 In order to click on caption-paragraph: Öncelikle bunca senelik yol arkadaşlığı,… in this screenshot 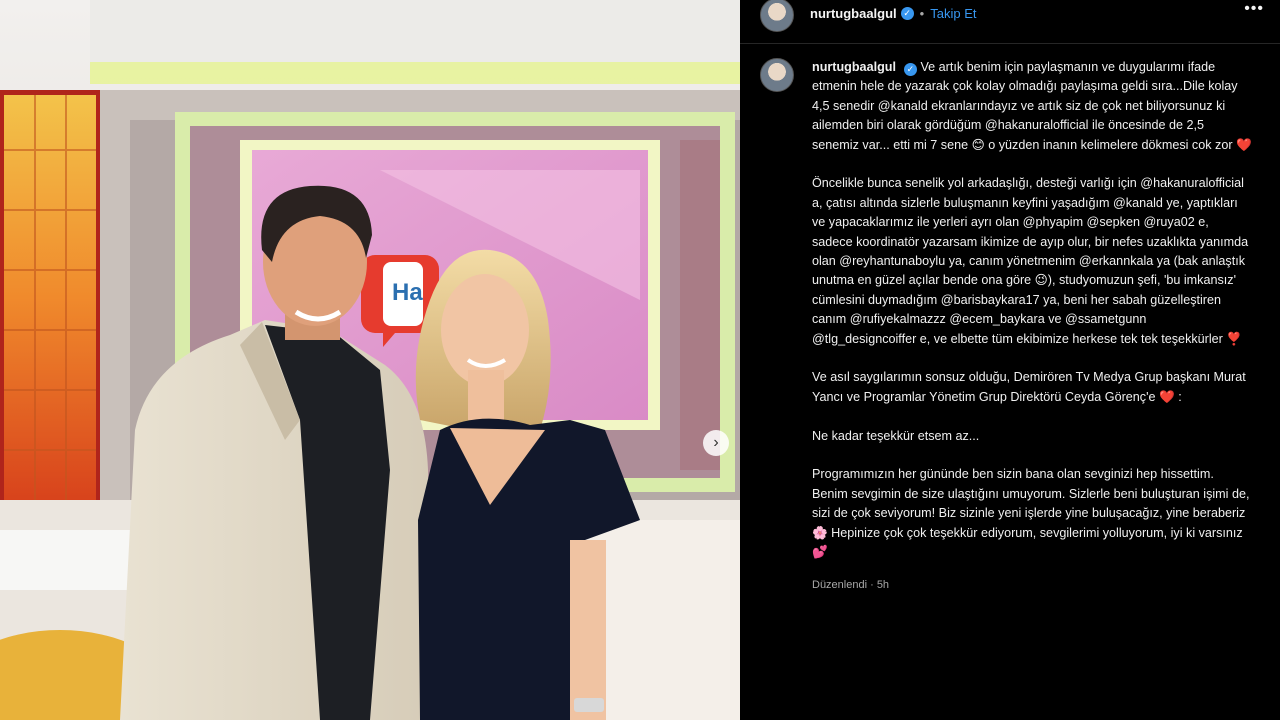, I will do `click(1030, 261)`.